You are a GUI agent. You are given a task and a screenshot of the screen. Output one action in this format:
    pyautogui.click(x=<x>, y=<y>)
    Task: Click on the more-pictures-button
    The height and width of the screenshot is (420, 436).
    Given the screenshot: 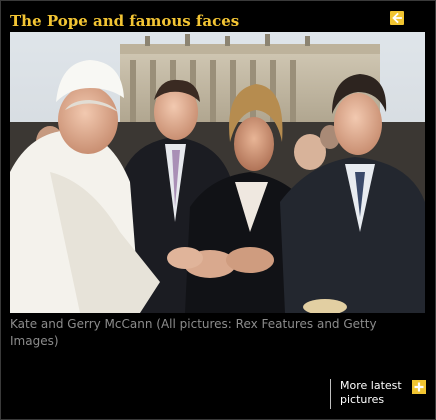 What is the action you would take?
    pyautogui.click(x=419, y=387)
    